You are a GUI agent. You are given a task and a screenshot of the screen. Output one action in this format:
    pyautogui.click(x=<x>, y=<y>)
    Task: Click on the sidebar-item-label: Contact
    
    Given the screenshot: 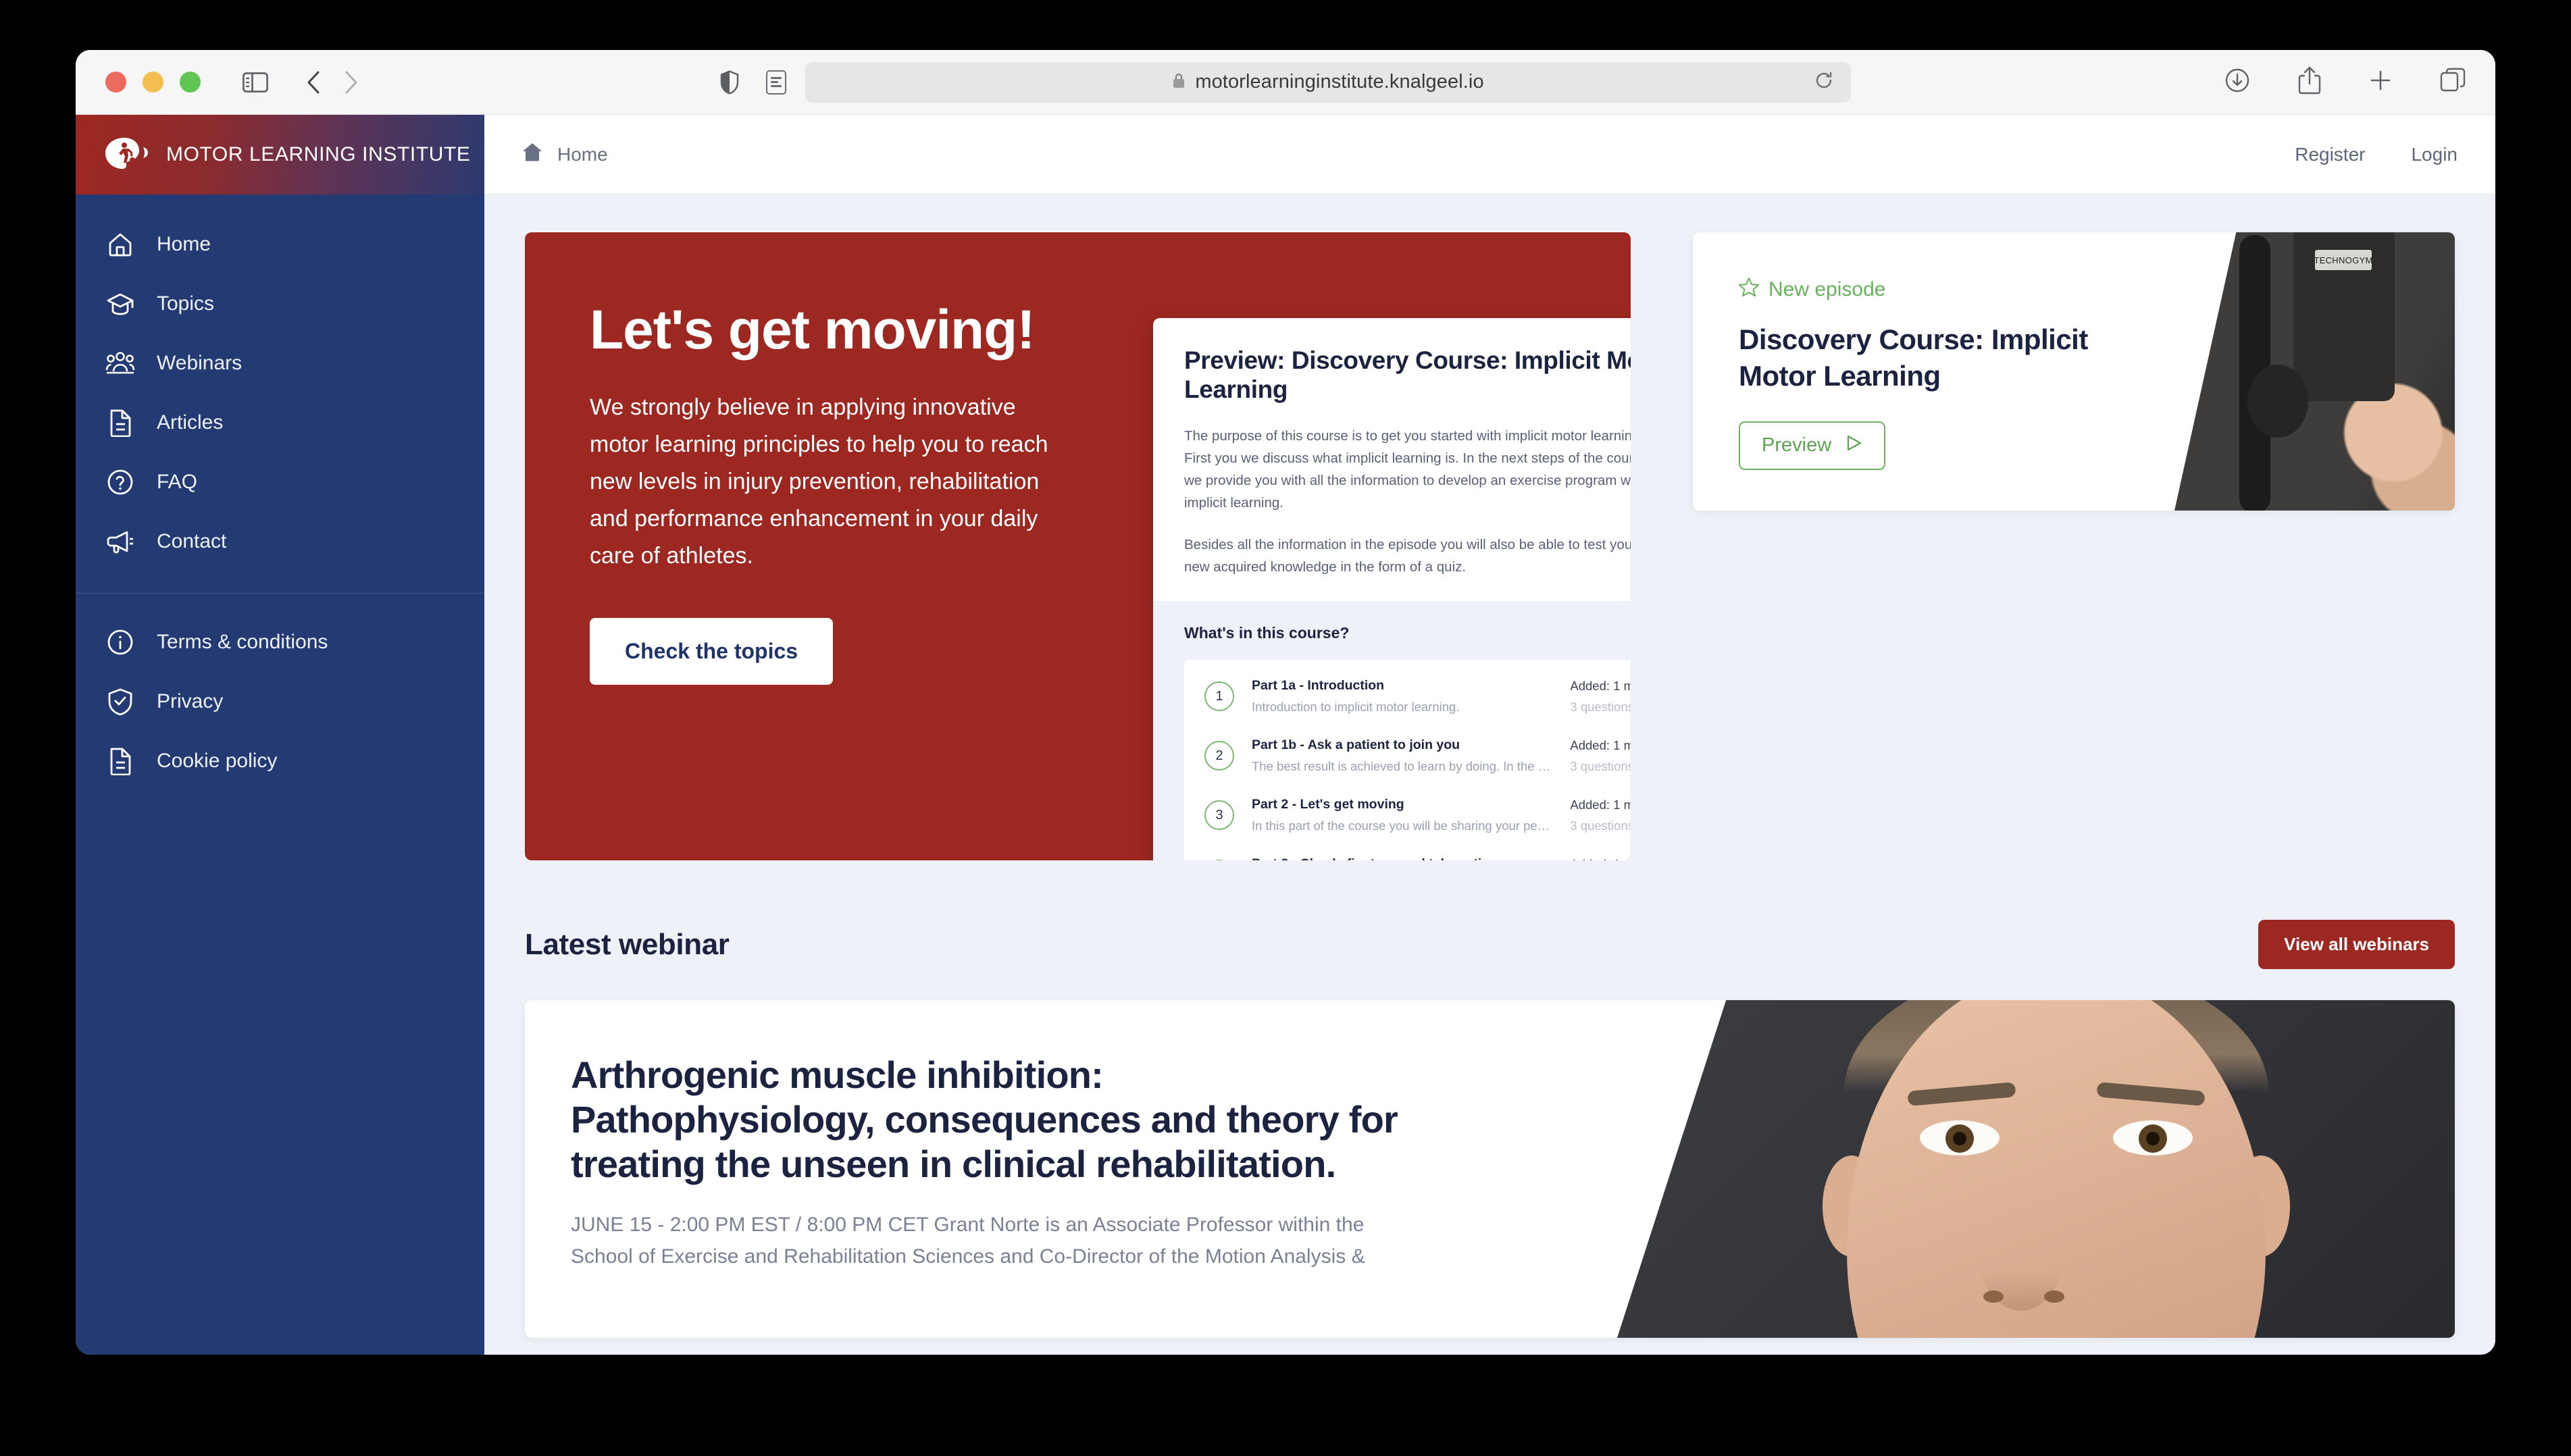 What is the action you would take?
    pyautogui.click(x=192, y=541)
    